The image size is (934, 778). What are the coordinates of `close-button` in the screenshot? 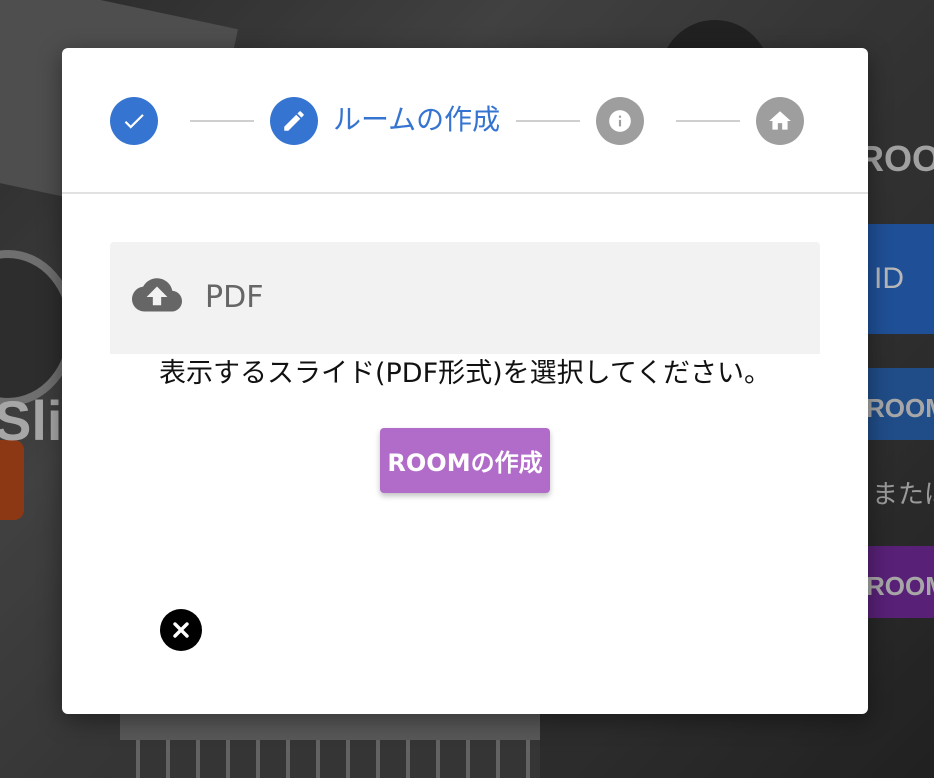 It's located at (181, 630).